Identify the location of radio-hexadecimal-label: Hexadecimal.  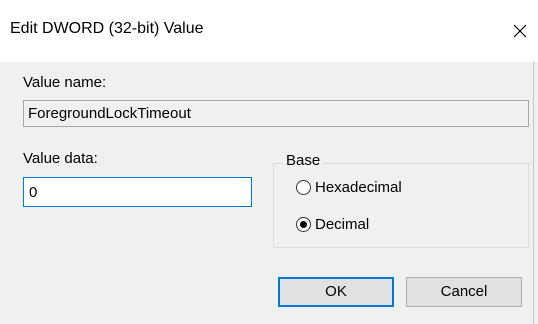
(358, 187).